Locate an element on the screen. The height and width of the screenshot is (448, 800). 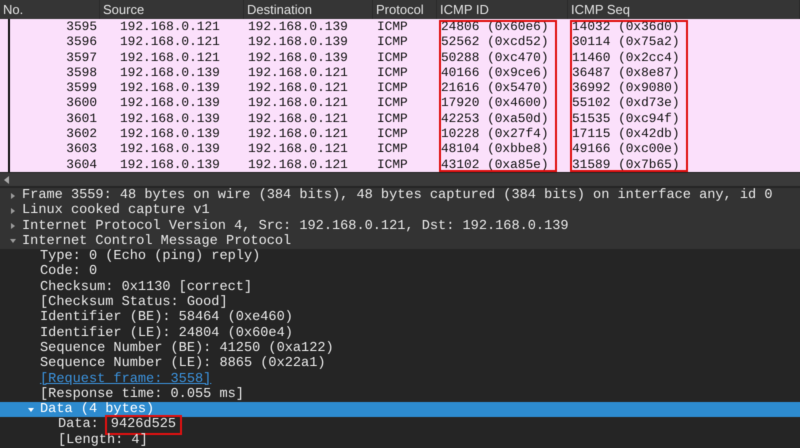
table-cell: 36992 (0x9080) is located at coordinates (626, 88).